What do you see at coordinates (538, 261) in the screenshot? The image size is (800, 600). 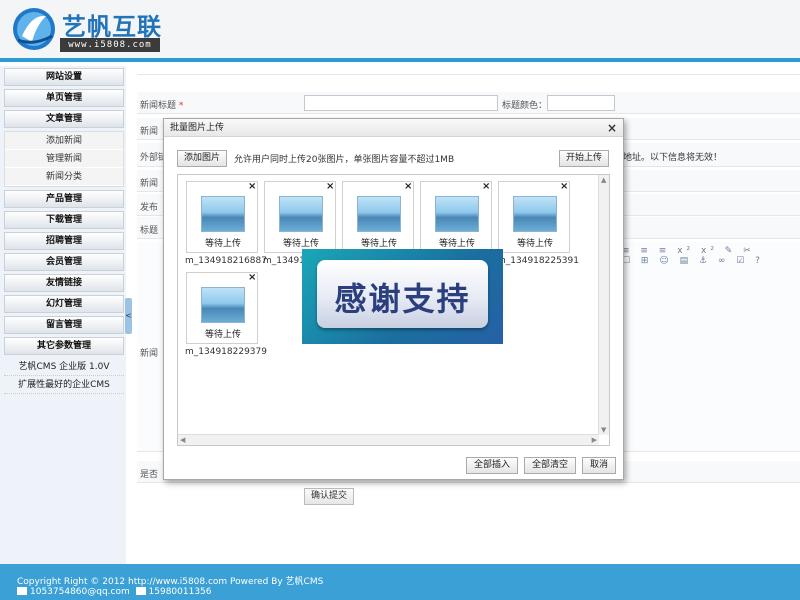 I see `item-filename: m_134918225391` at bounding box center [538, 261].